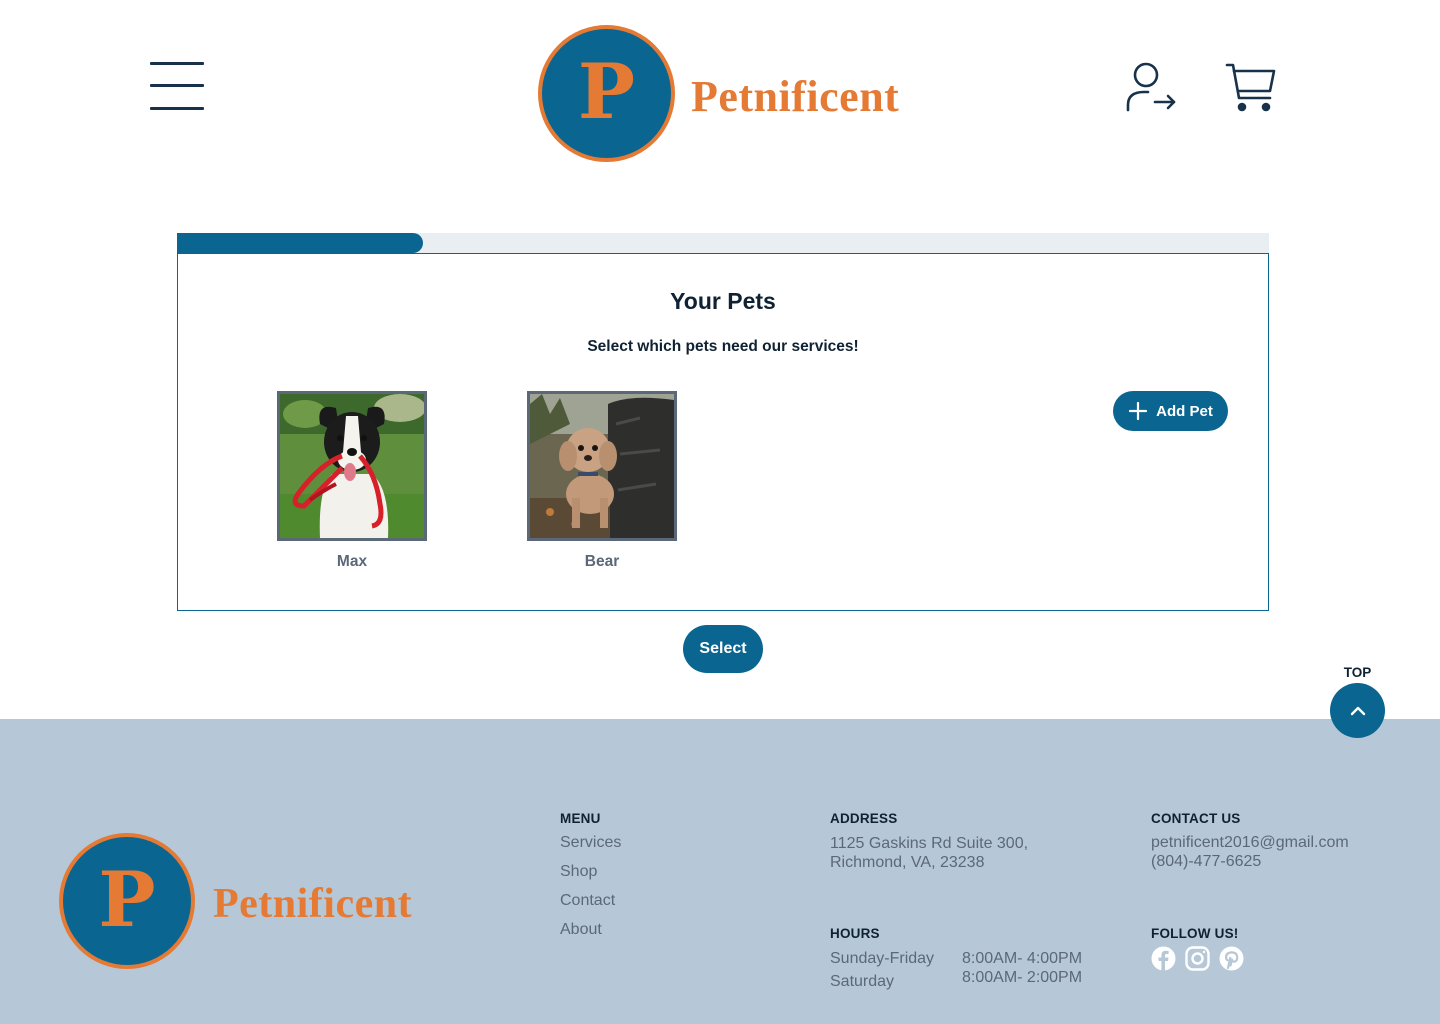  What do you see at coordinates (578, 872) in the screenshot?
I see `footer-link-shop: Shop` at bounding box center [578, 872].